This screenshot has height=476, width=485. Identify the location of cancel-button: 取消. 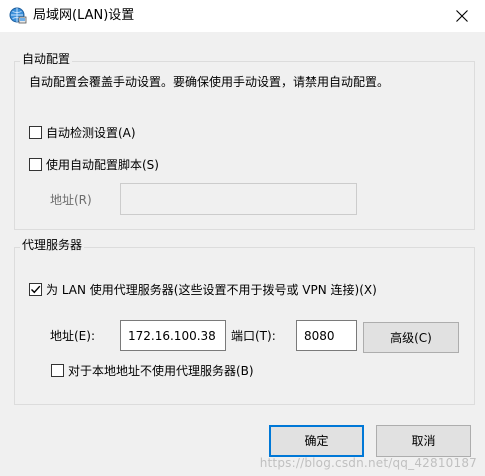
(423, 441).